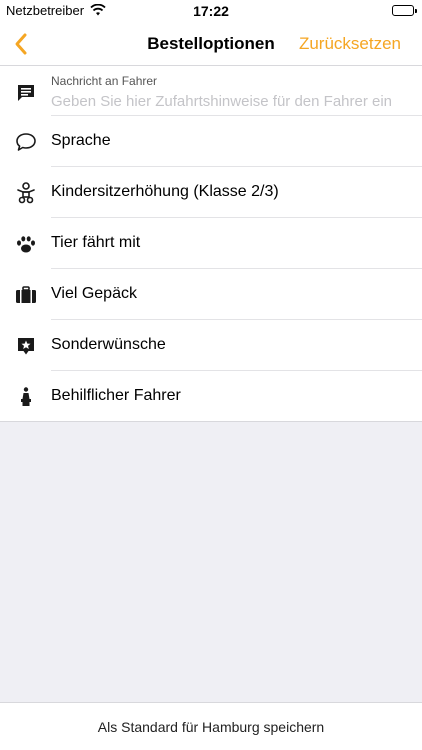 This screenshot has width=422, height=750. Describe the element at coordinates (211, 141) in the screenshot. I see `option-language: Sprache` at that location.